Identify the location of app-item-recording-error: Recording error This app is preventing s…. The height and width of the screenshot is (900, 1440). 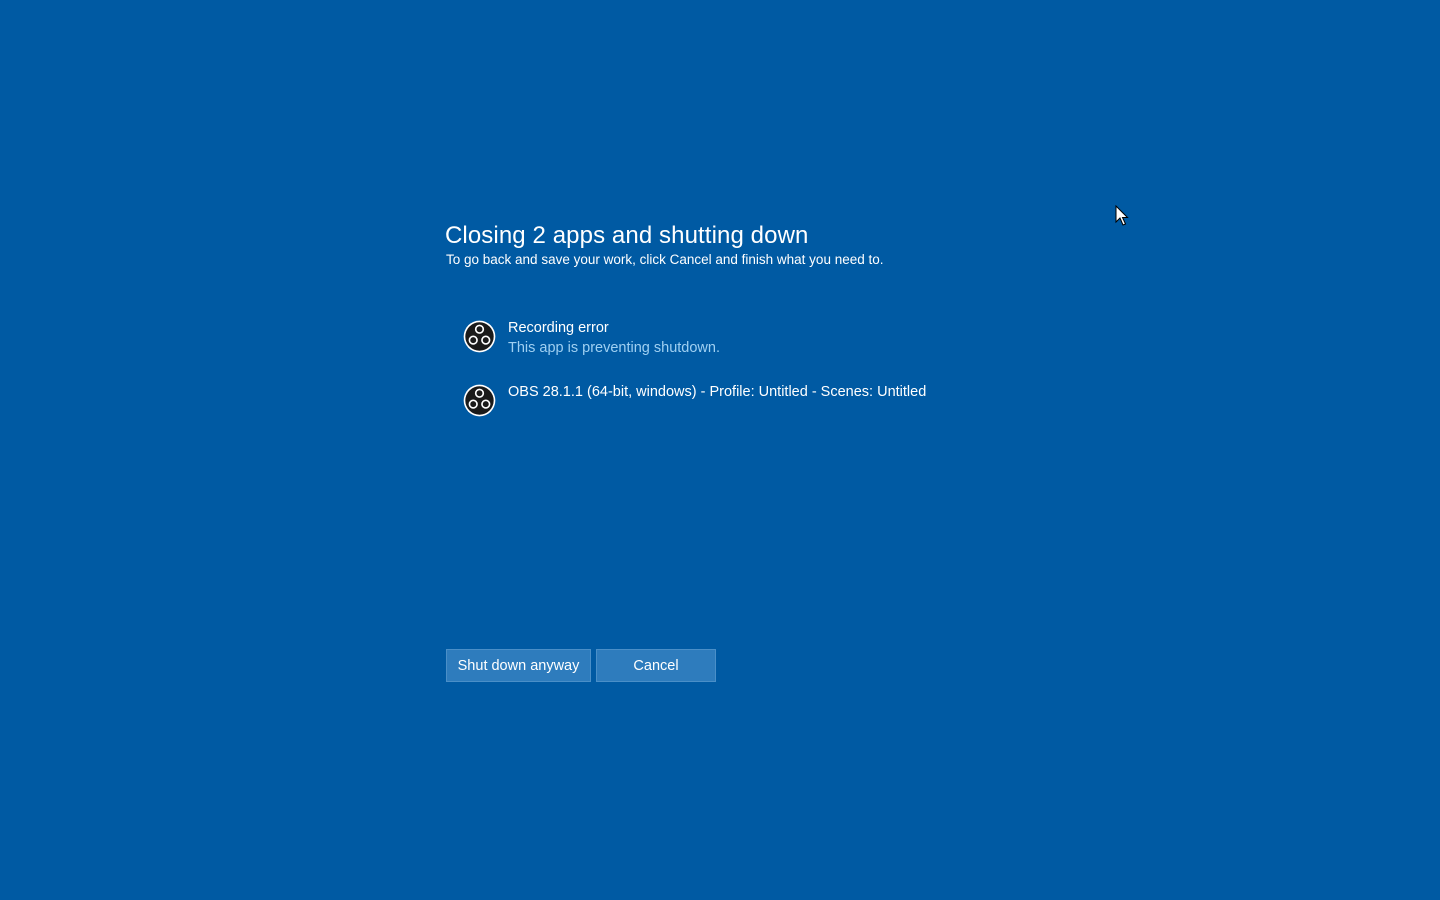
(813, 350).